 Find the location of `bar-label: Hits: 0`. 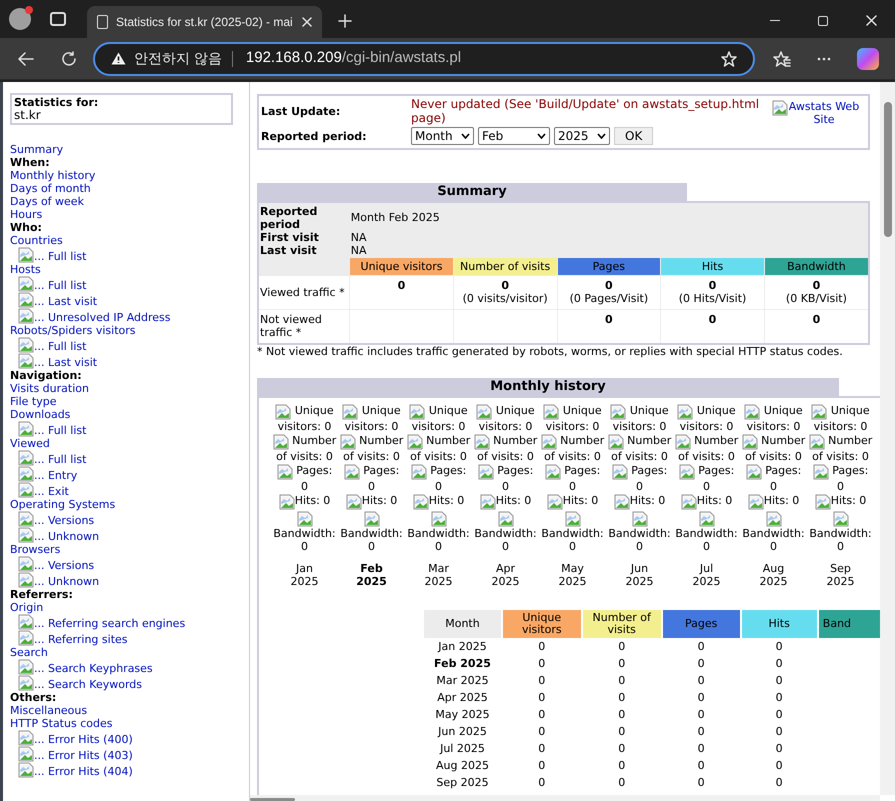

bar-label: Hits: 0 is located at coordinates (714, 500).